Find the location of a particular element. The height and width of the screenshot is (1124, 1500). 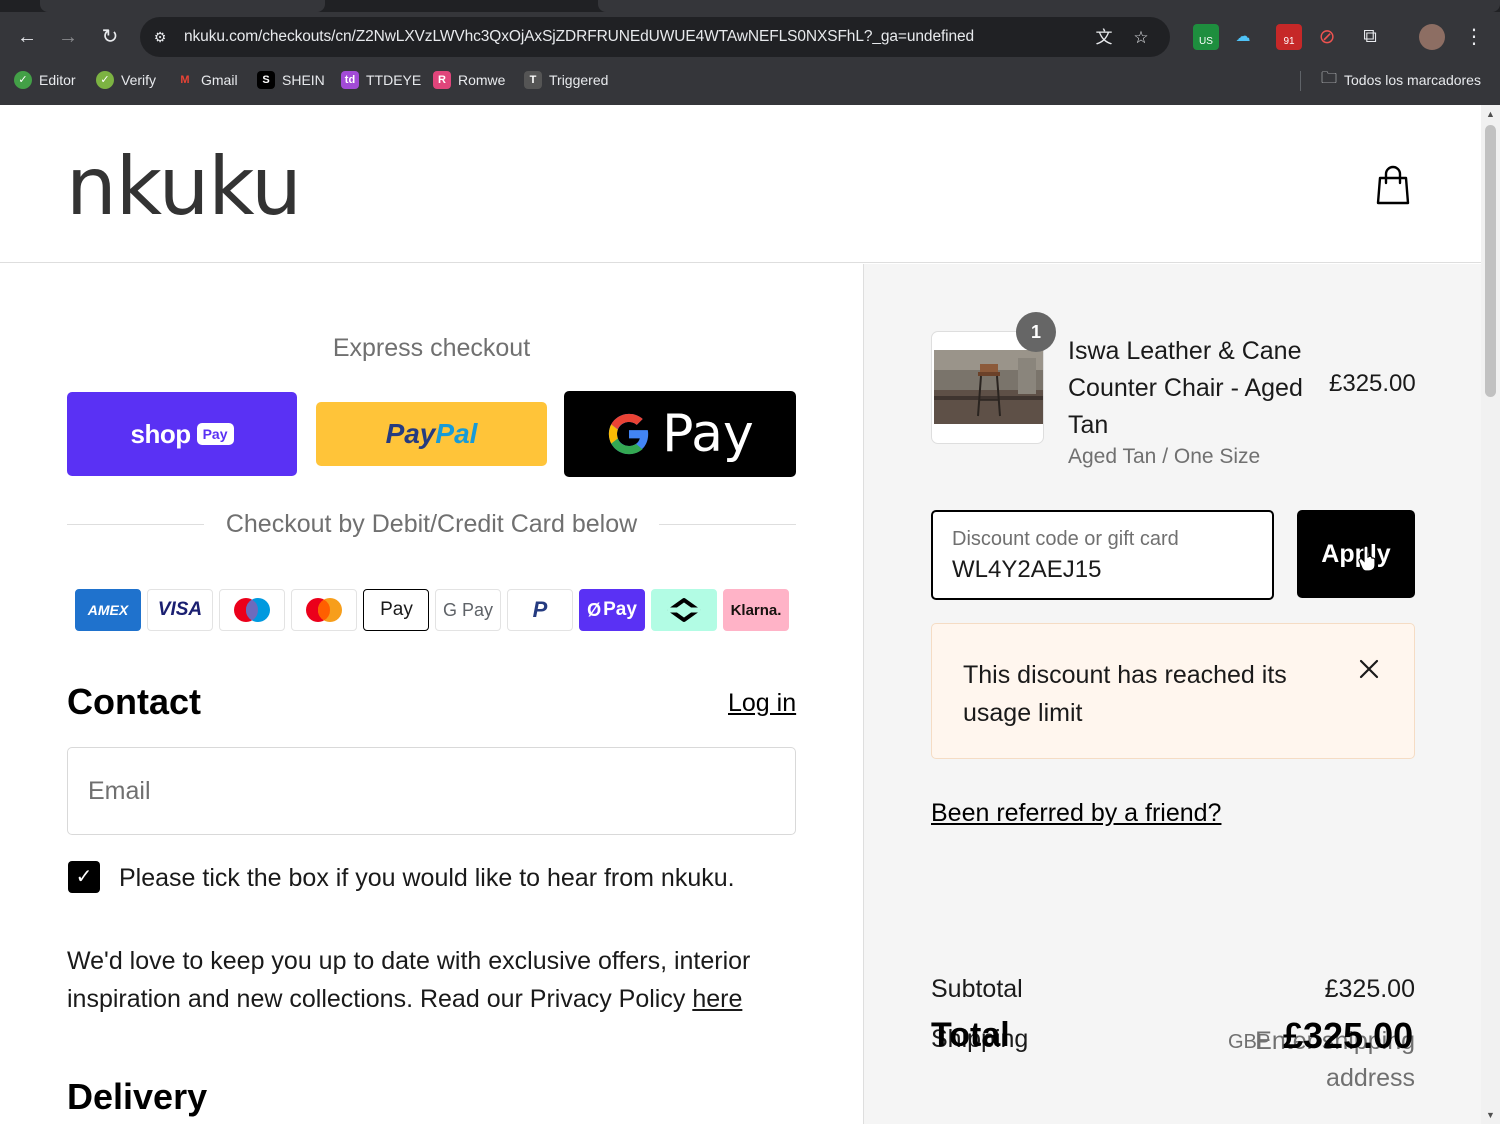

bookmark-triggered: T Triggered is located at coordinates (566, 80).